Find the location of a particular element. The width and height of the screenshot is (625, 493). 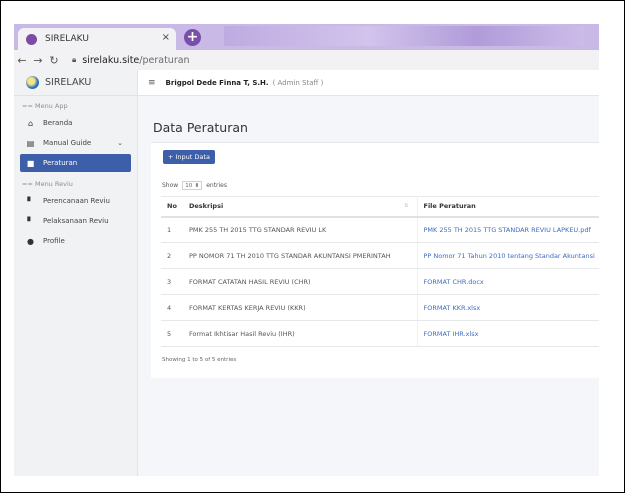

table-header-row: No Deskripsi ⇅ File Peraturan is located at coordinates (380, 207).